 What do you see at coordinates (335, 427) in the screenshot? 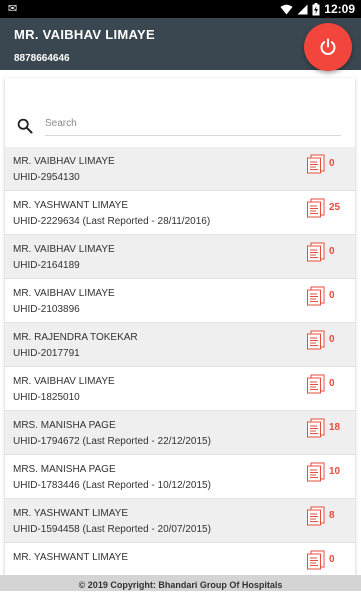
I see `report-count: 18` at bounding box center [335, 427].